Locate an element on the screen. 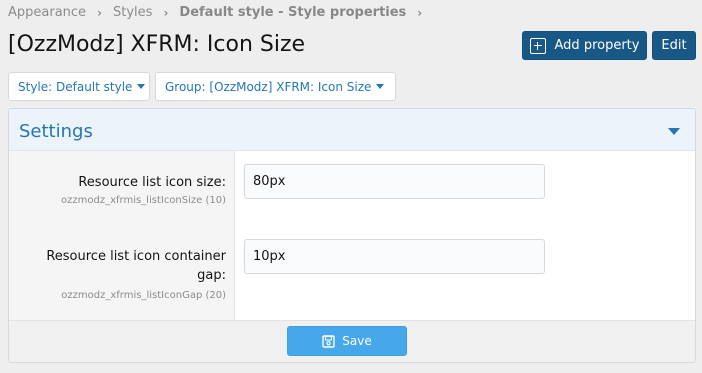 This screenshot has height=373, width=702. add-property-button: Add property is located at coordinates (584, 45).